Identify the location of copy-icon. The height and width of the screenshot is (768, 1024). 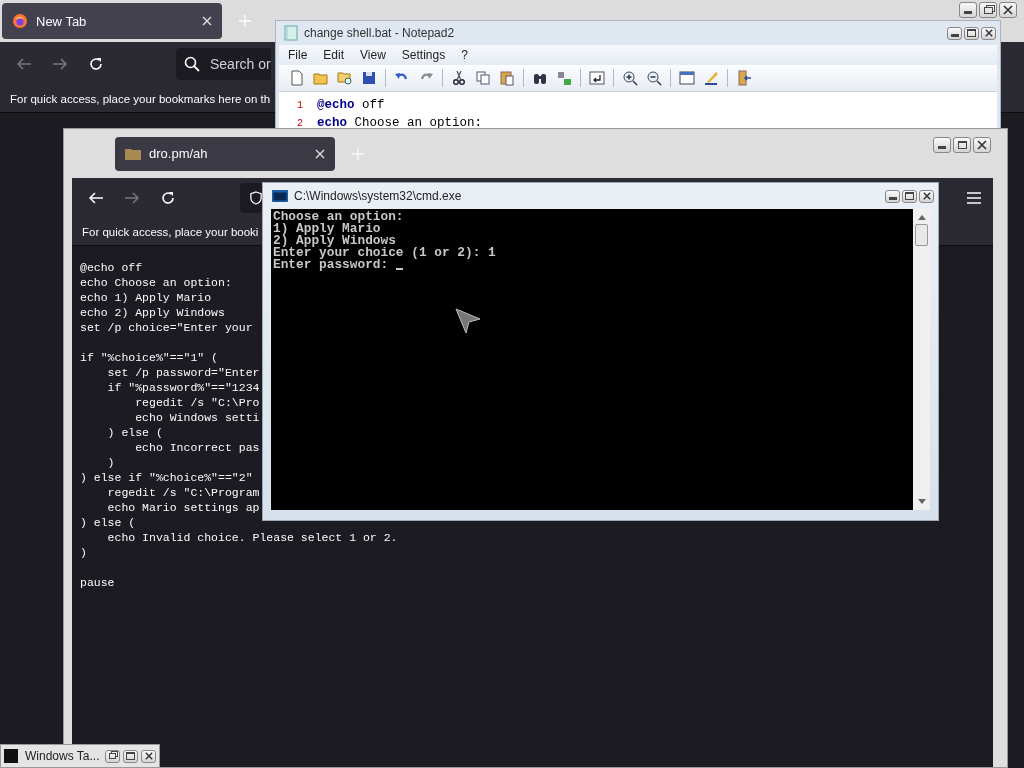
(483, 78).